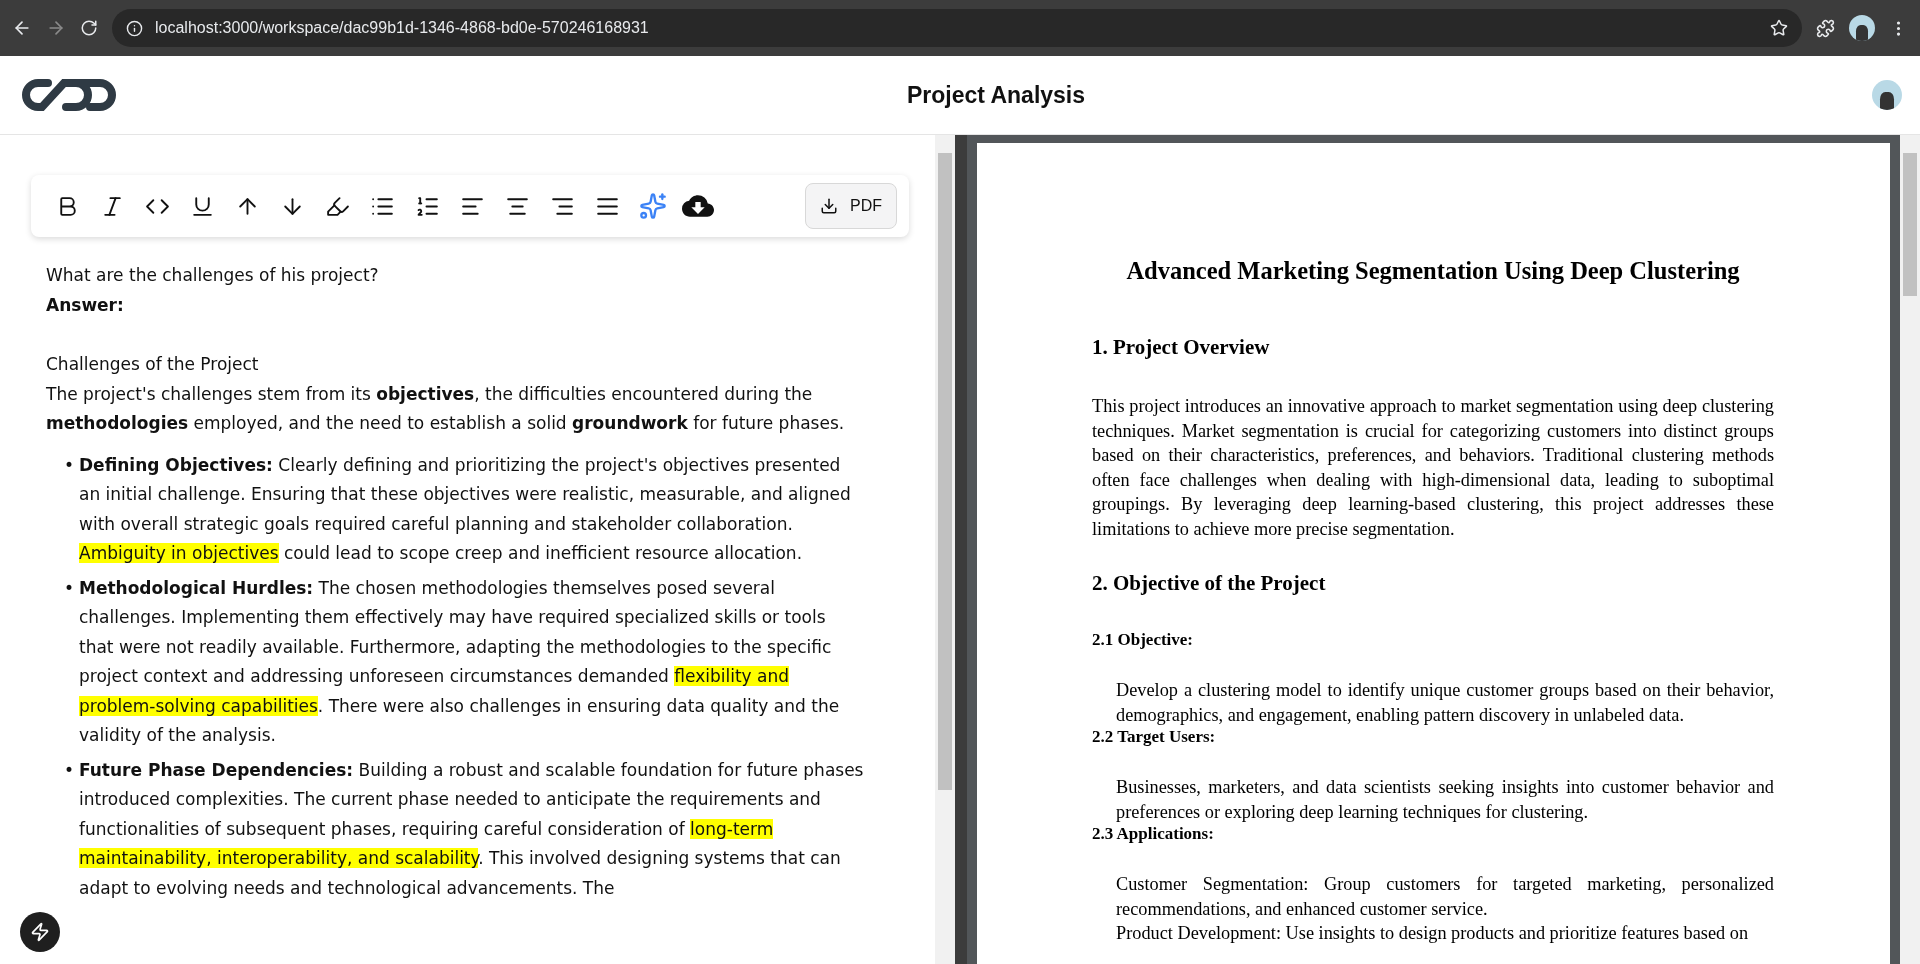 This screenshot has width=1920, height=964. What do you see at coordinates (1433, 468) in the screenshot?
I see `paragraph: This project introduces an innovative approach to market segmentation using deep clustering techniques. Market segmentation is crucial for categorizing customers into distinct groups based on their characteristics, preferences, and behaviors. Traditional clustering methods often face challenges when dealing with high-dimensional data, leading to suboptimal groupings. By leveraging deep learning-based clustering, this project addresses these limitations to achieve more precise segmentation.` at bounding box center [1433, 468].